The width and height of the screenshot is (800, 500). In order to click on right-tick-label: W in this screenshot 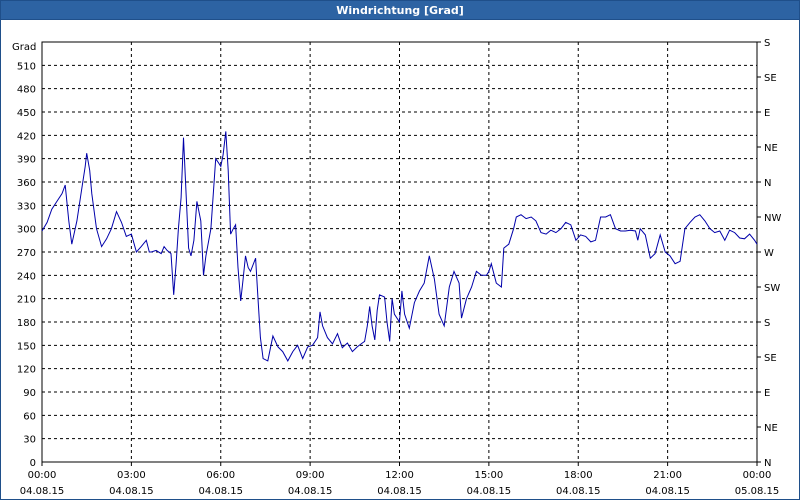, I will do `click(769, 253)`.